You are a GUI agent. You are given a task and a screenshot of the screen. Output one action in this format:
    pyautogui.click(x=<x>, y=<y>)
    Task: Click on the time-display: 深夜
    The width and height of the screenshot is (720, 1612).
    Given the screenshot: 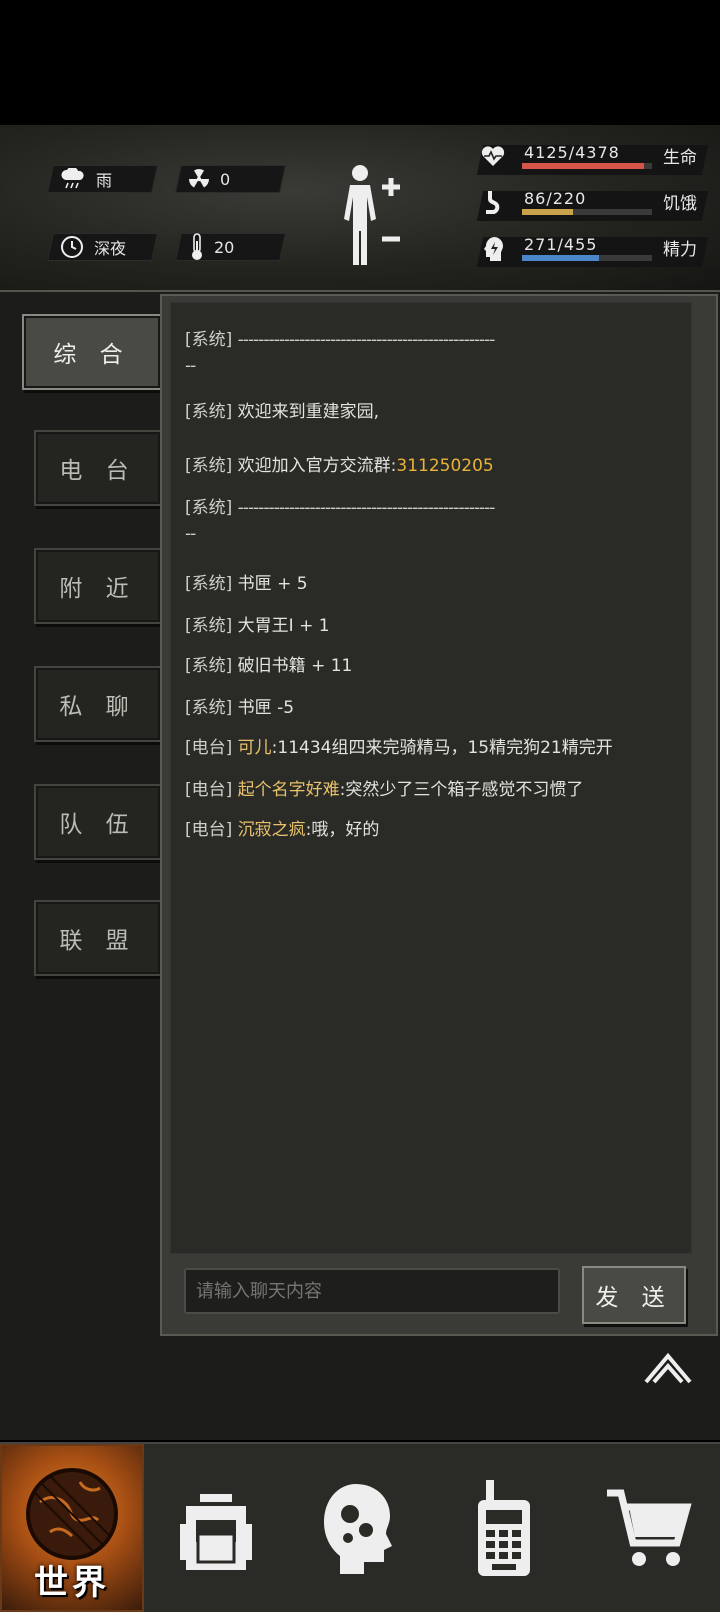 What is the action you would take?
    pyautogui.click(x=93, y=247)
    